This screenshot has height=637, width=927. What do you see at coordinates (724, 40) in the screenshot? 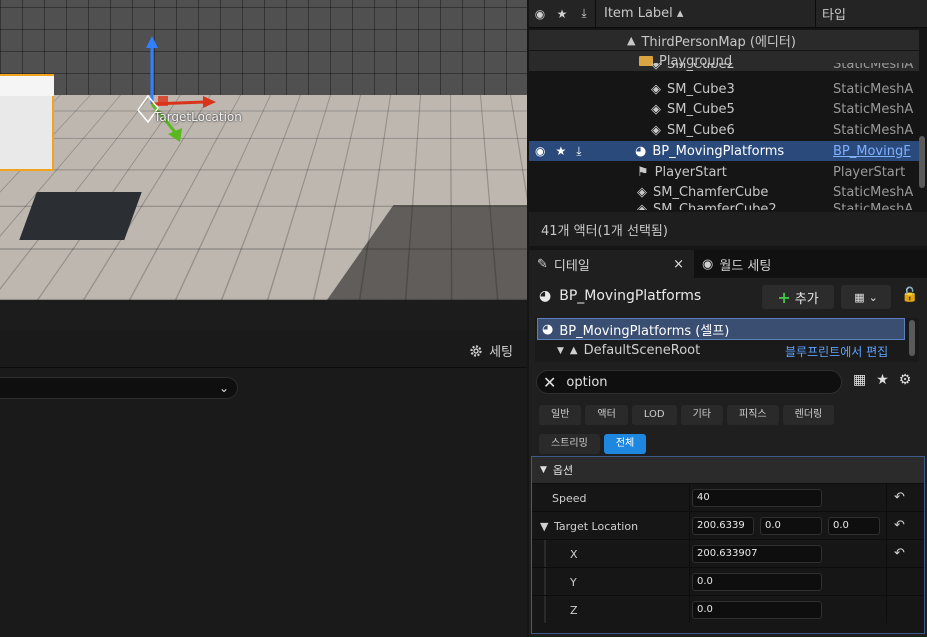
I see `outliner-row-map: ▲ ThirdPersonMap (에디터)` at bounding box center [724, 40].